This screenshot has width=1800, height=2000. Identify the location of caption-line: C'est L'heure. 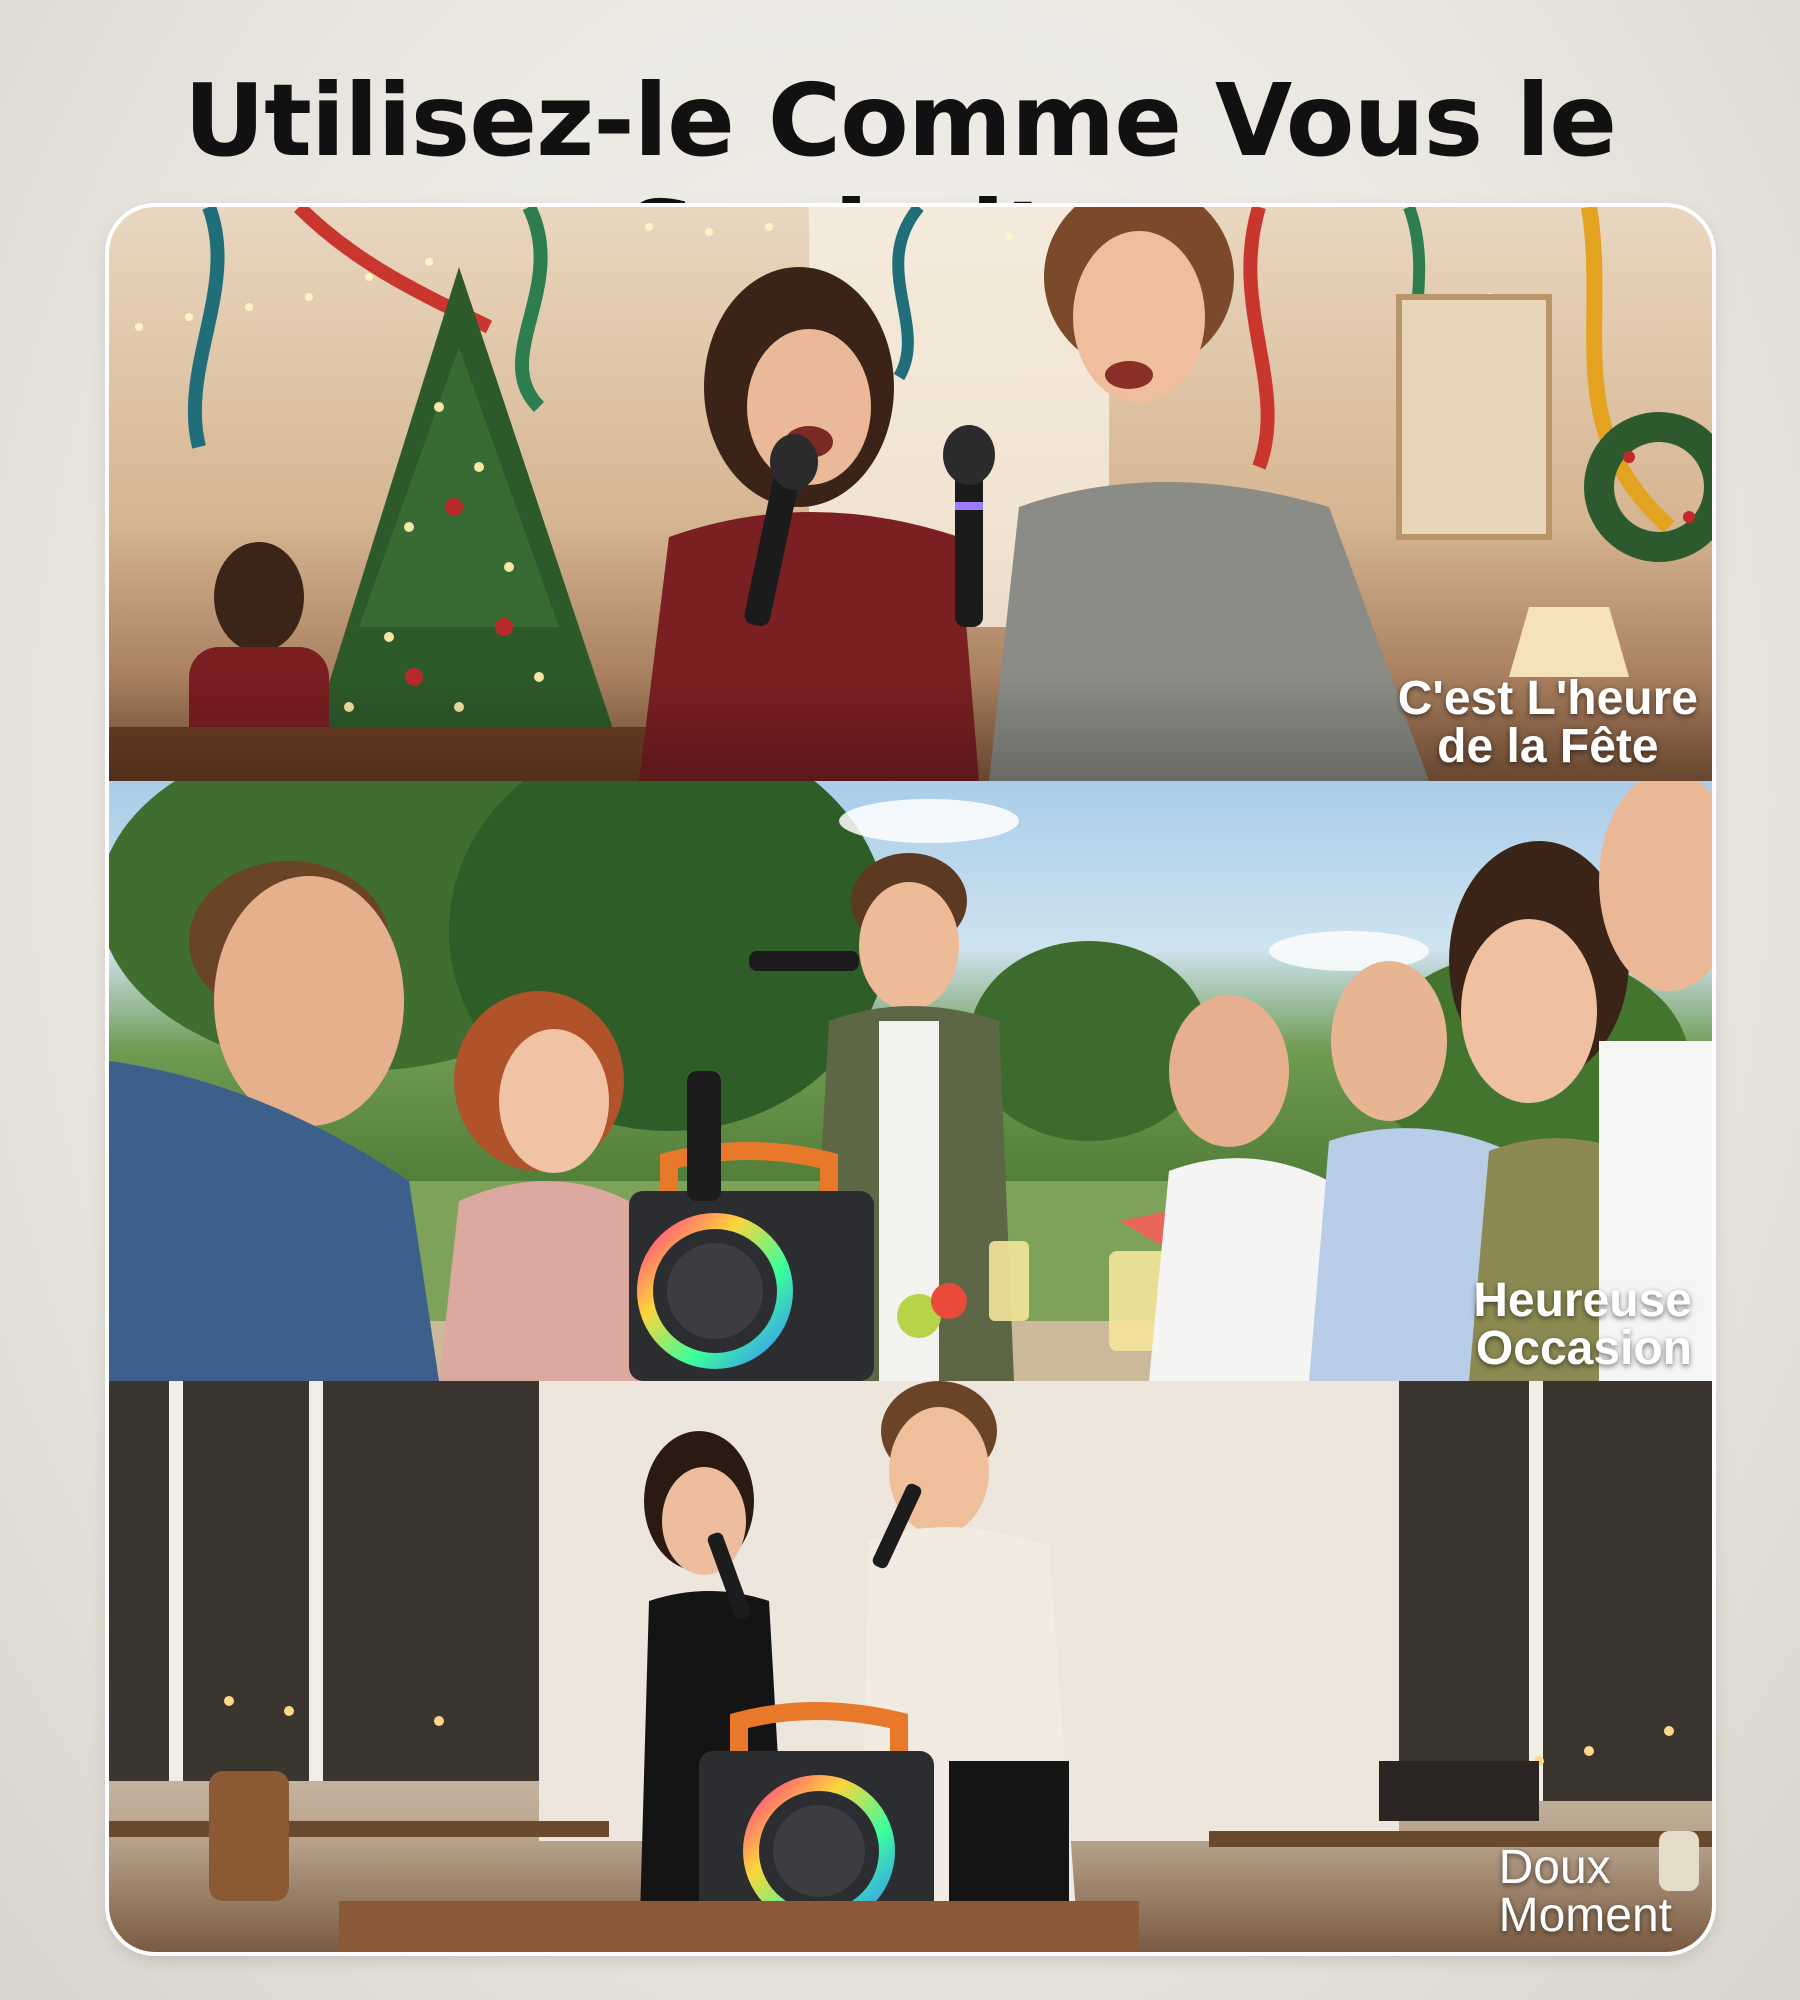
(1547, 698).